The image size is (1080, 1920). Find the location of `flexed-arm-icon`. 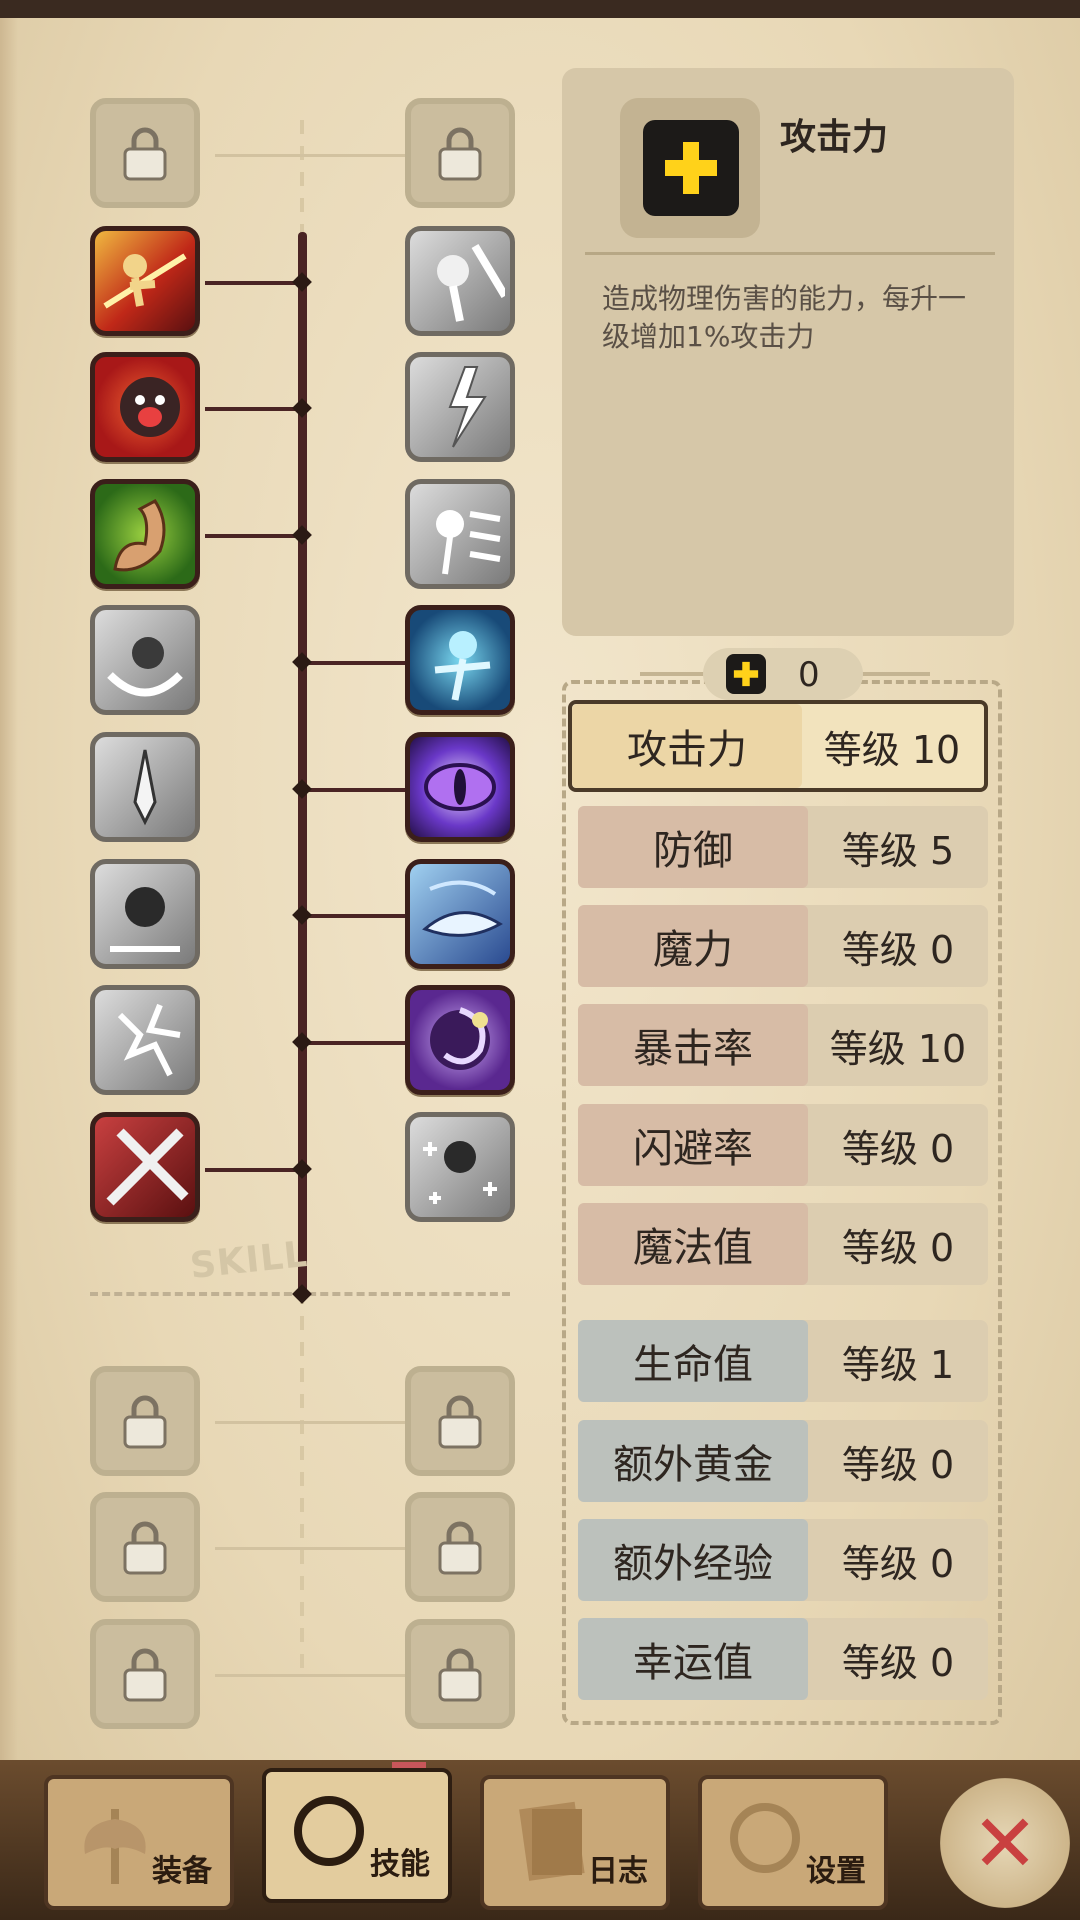

flexed-arm-icon is located at coordinates (139, 535).